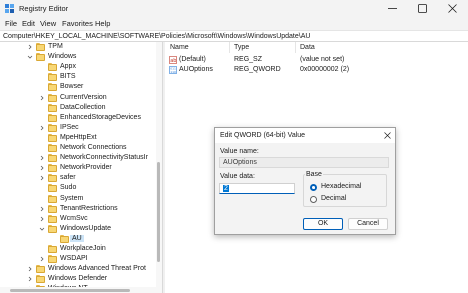  Describe the element at coordinates (239, 151) in the screenshot. I see `value-name-label: Value name:` at that location.